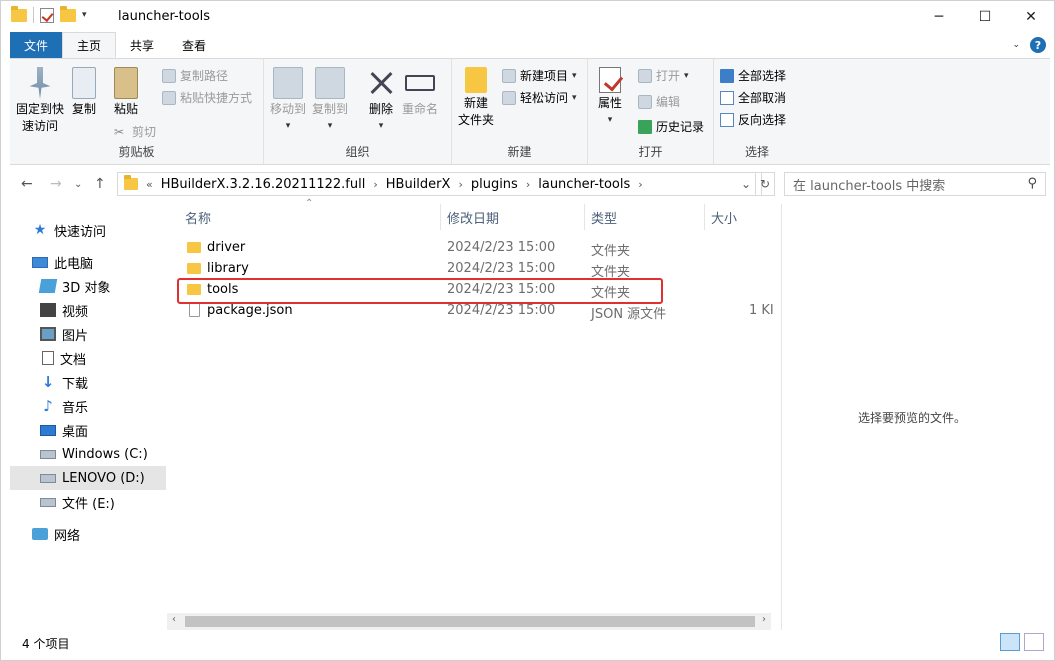 Image resolution: width=1055 pixels, height=661 pixels. What do you see at coordinates (56, 184) in the screenshot?
I see `forward-arrow-icon: →` at bounding box center [56, 184].